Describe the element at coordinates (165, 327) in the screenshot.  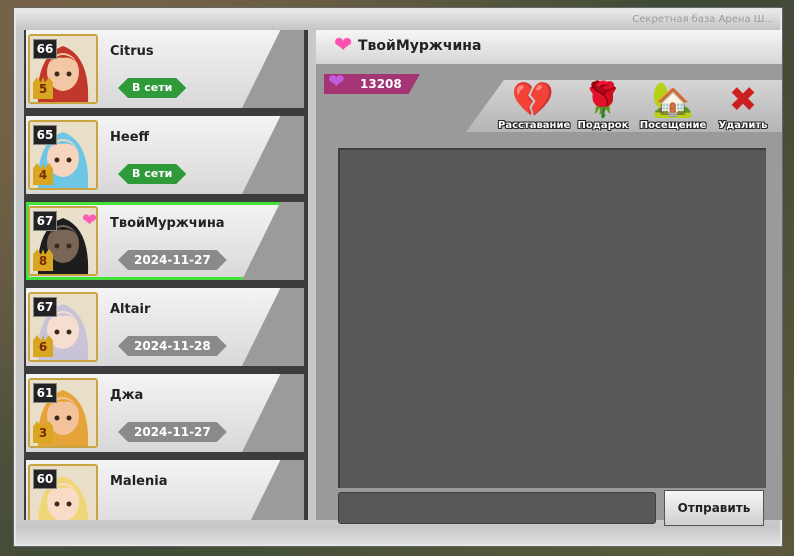
I see `friend-card: 67 6 Altair 2024-11-28` at that location.